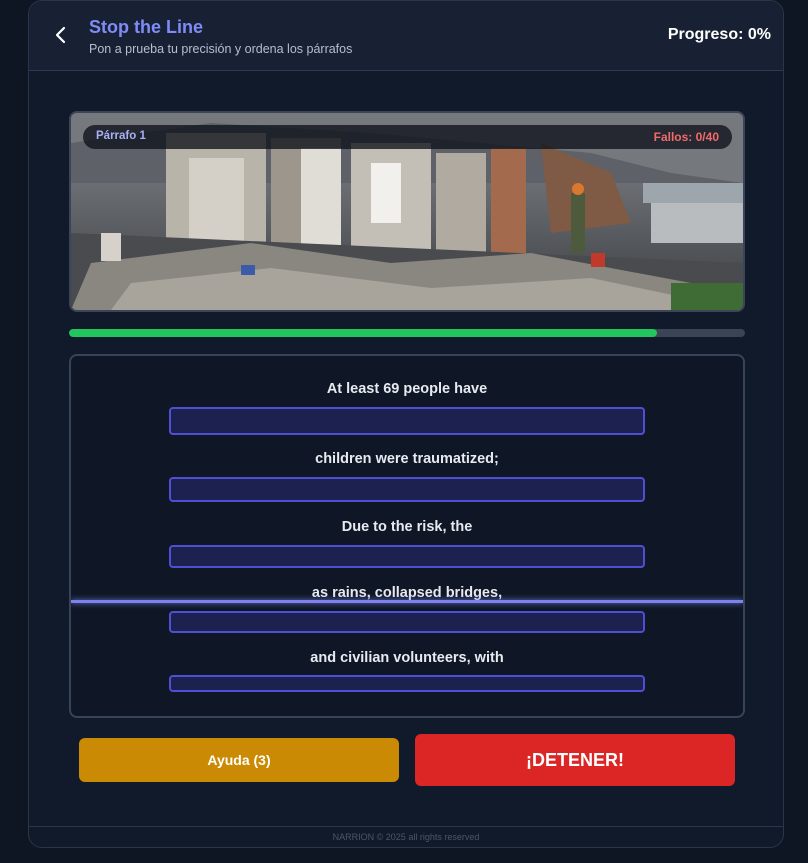  What do you see at coordinates (406, 837) in the screenshot?
I see `footer-text: NARRION © 2025 all rights reserved` at bounding box center [406, 837].